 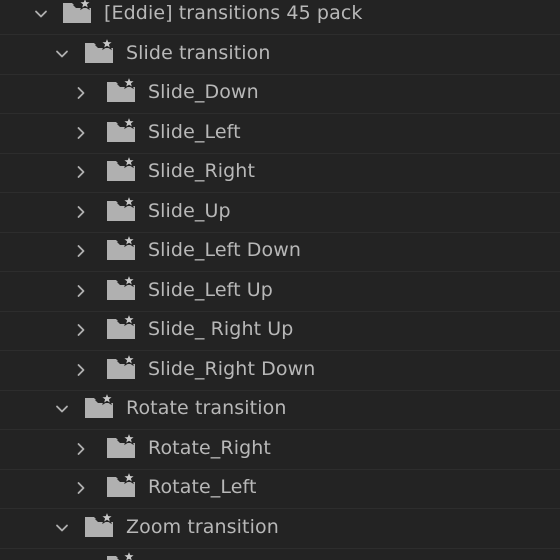 What do you see at coordinates (232, 368) in the screenshot?
I see `tree-item-label: Slide_Right Down` at bounding box center [232, 368].